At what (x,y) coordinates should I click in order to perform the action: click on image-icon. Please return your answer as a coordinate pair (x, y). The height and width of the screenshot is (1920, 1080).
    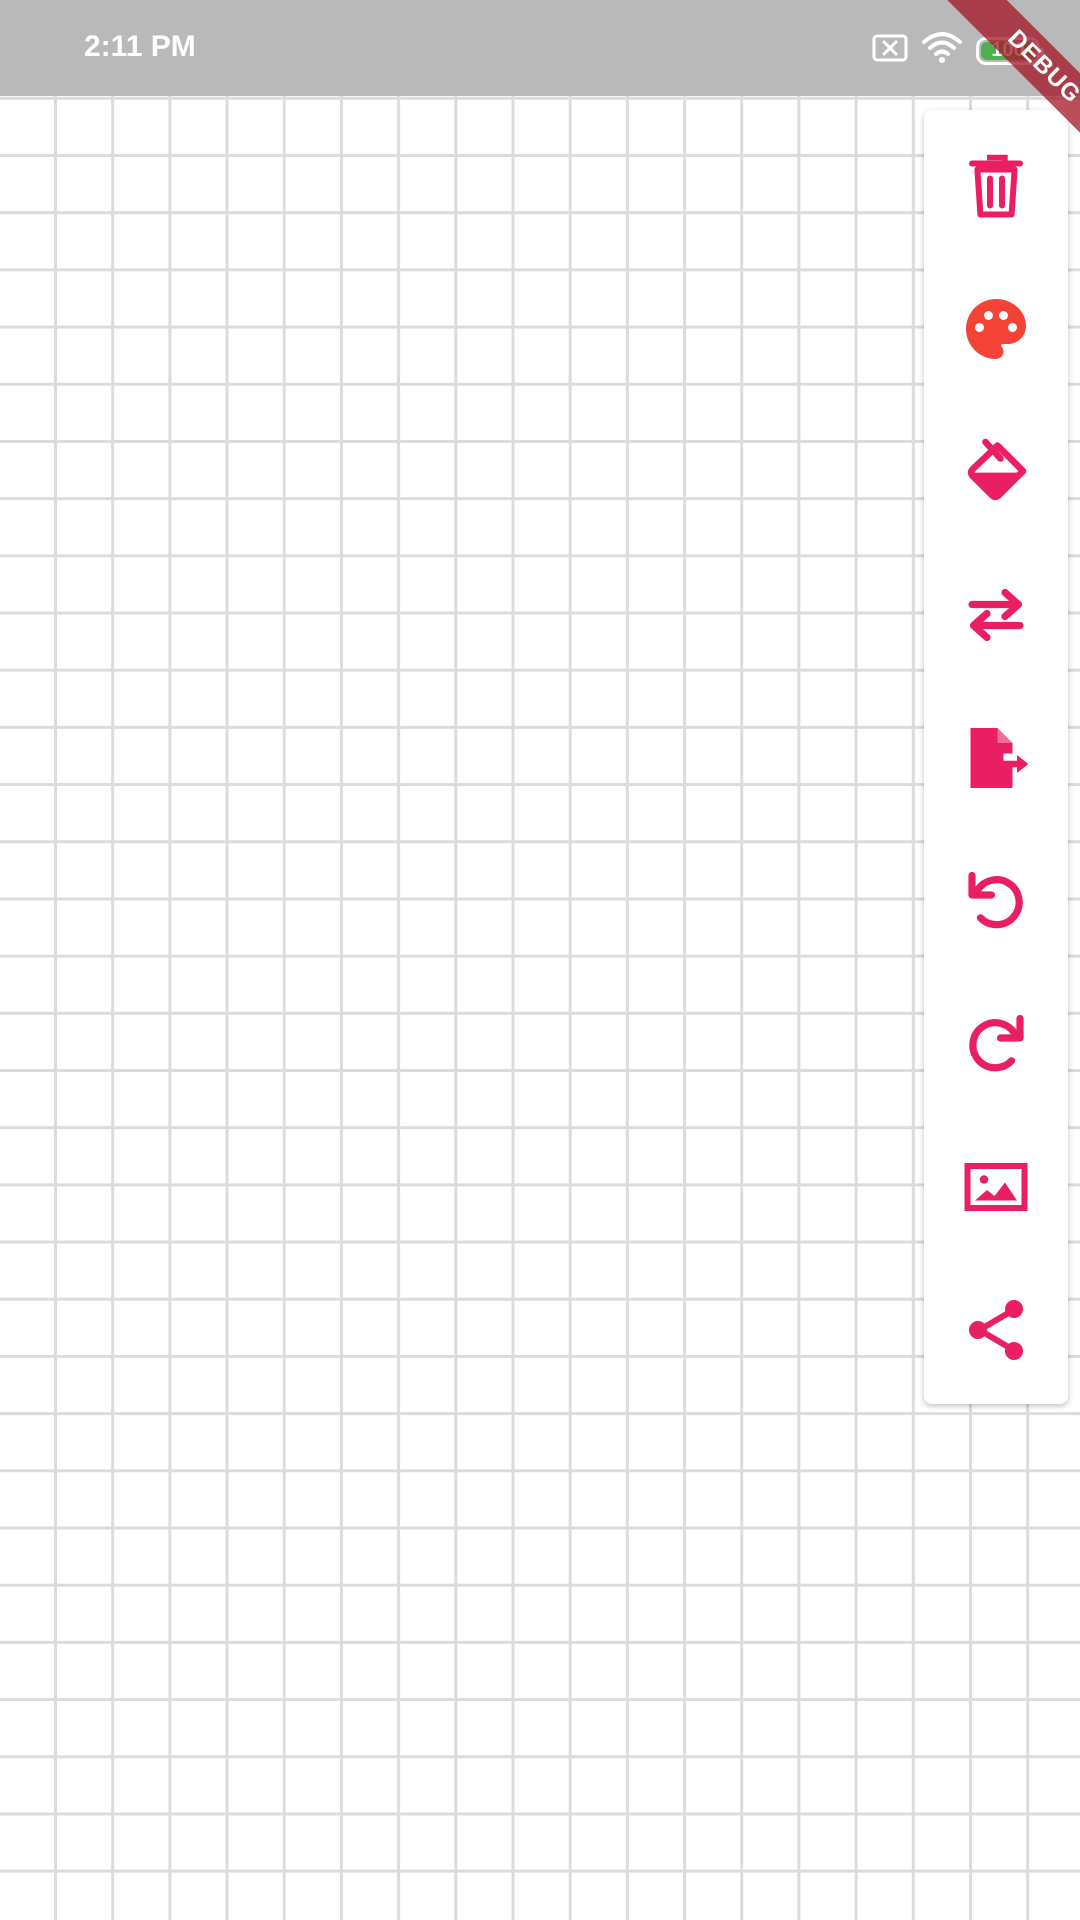
    Looking at the image, I should click on (996, 1187).